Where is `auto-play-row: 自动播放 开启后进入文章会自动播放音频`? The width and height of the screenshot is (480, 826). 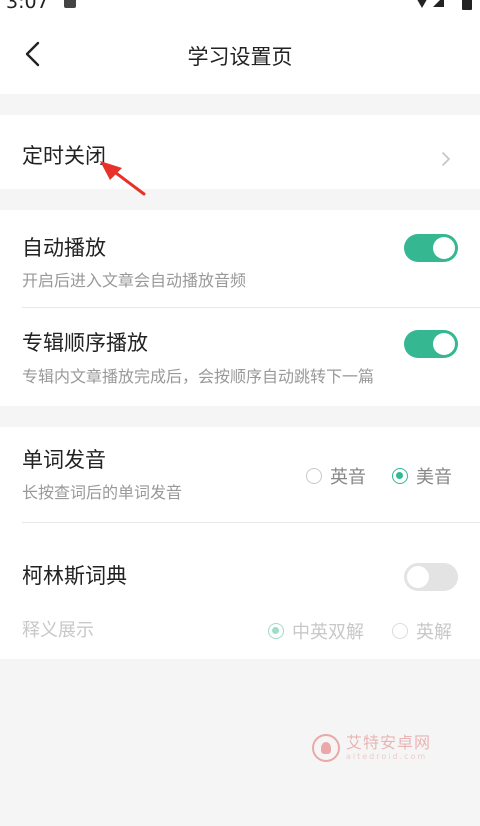 auto-play-row: 自动播放 开启后进入文章会自动播放音频 is located at coordinates (240, 258).